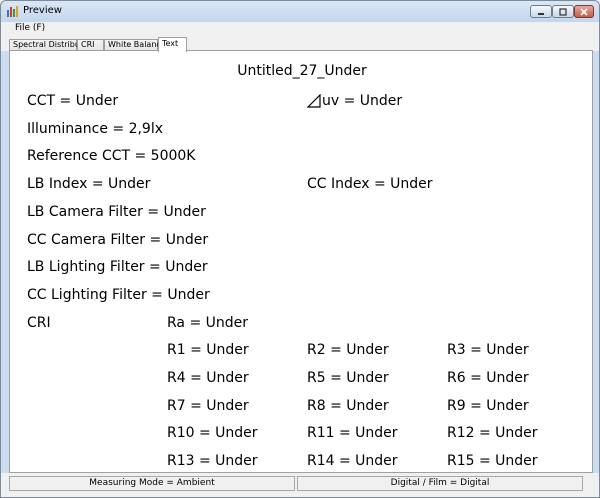 The height and width of the screenshot is (498, 600). What do you see at coordinates (492, 461) in the screenshot?
I see `r15-value: R15 = Under` at bounding box center [492, 461].